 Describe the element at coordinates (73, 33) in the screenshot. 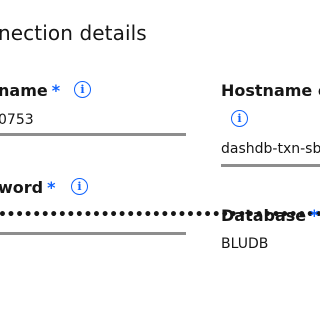

I see `section-title: nection details` at that location.